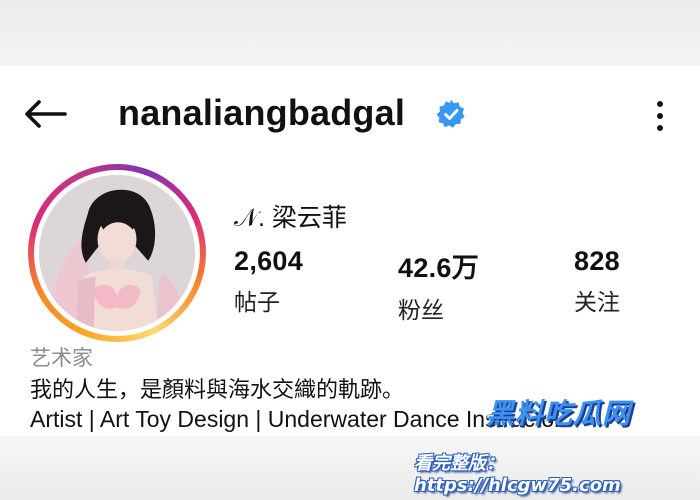 The image size is (700, 500). What do you see at coordinates (450, 114) in the screenshot?
I see `verified-badge-icon` at bounding box center [450, 114].